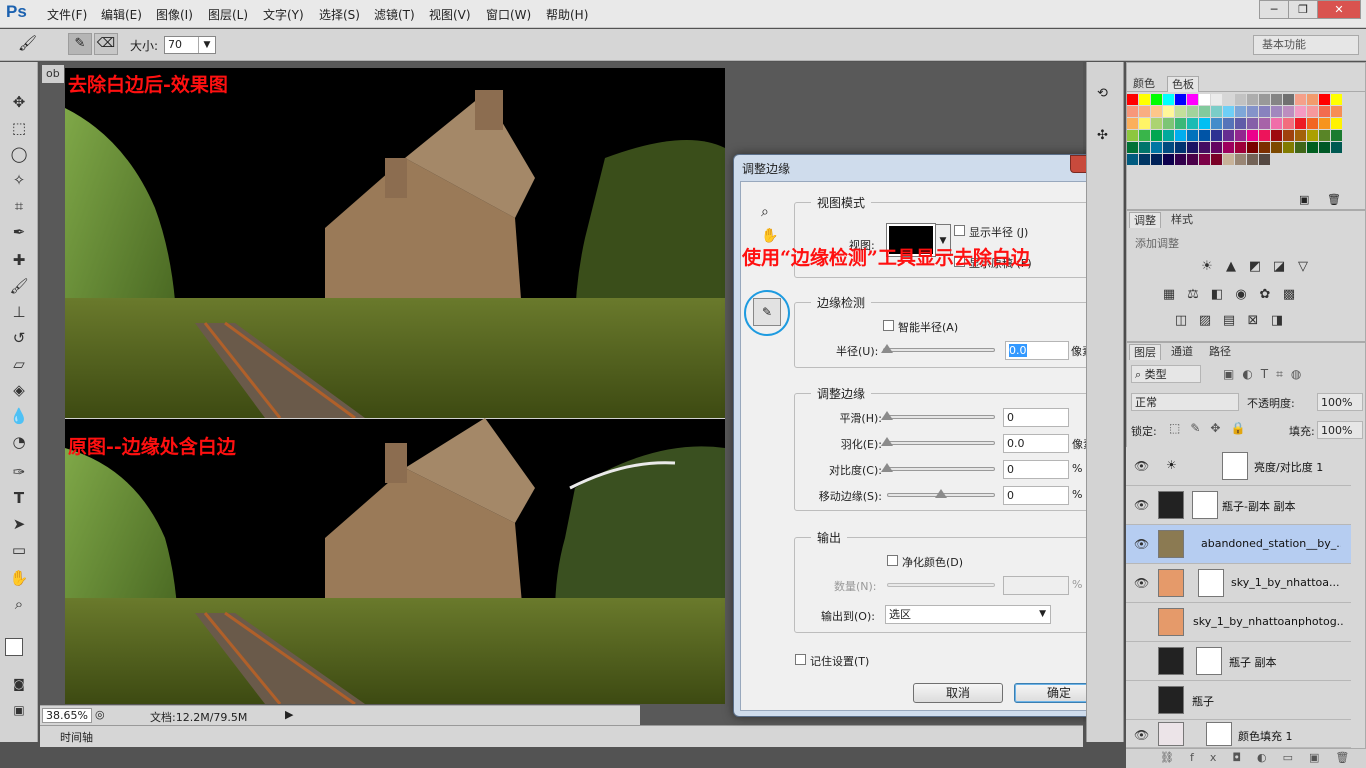  What do you see at coordinates (206, 45) in the screenshot?
I see `size-dropdown-icon: ▼` at bounding box center [206, 45].